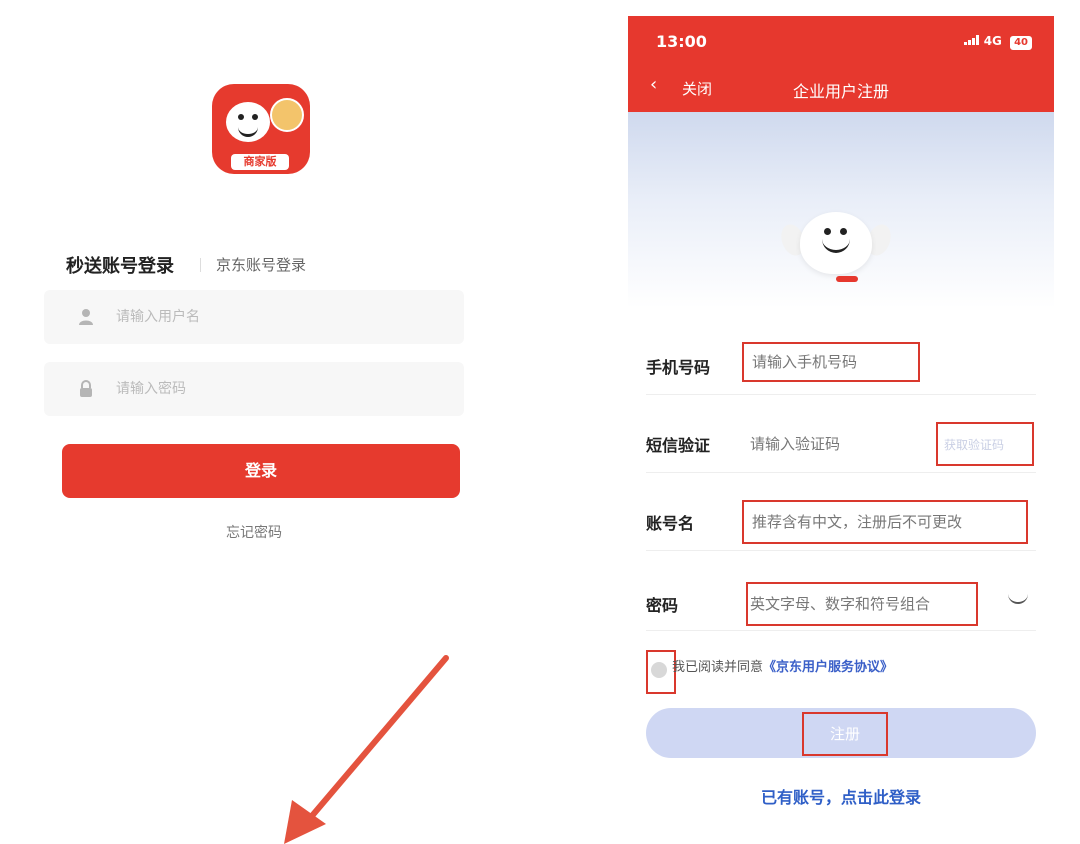  What do you see at coordinates (200, 265) in the screenshot?
I see `tab-divider` at bounding box center [200, 265].